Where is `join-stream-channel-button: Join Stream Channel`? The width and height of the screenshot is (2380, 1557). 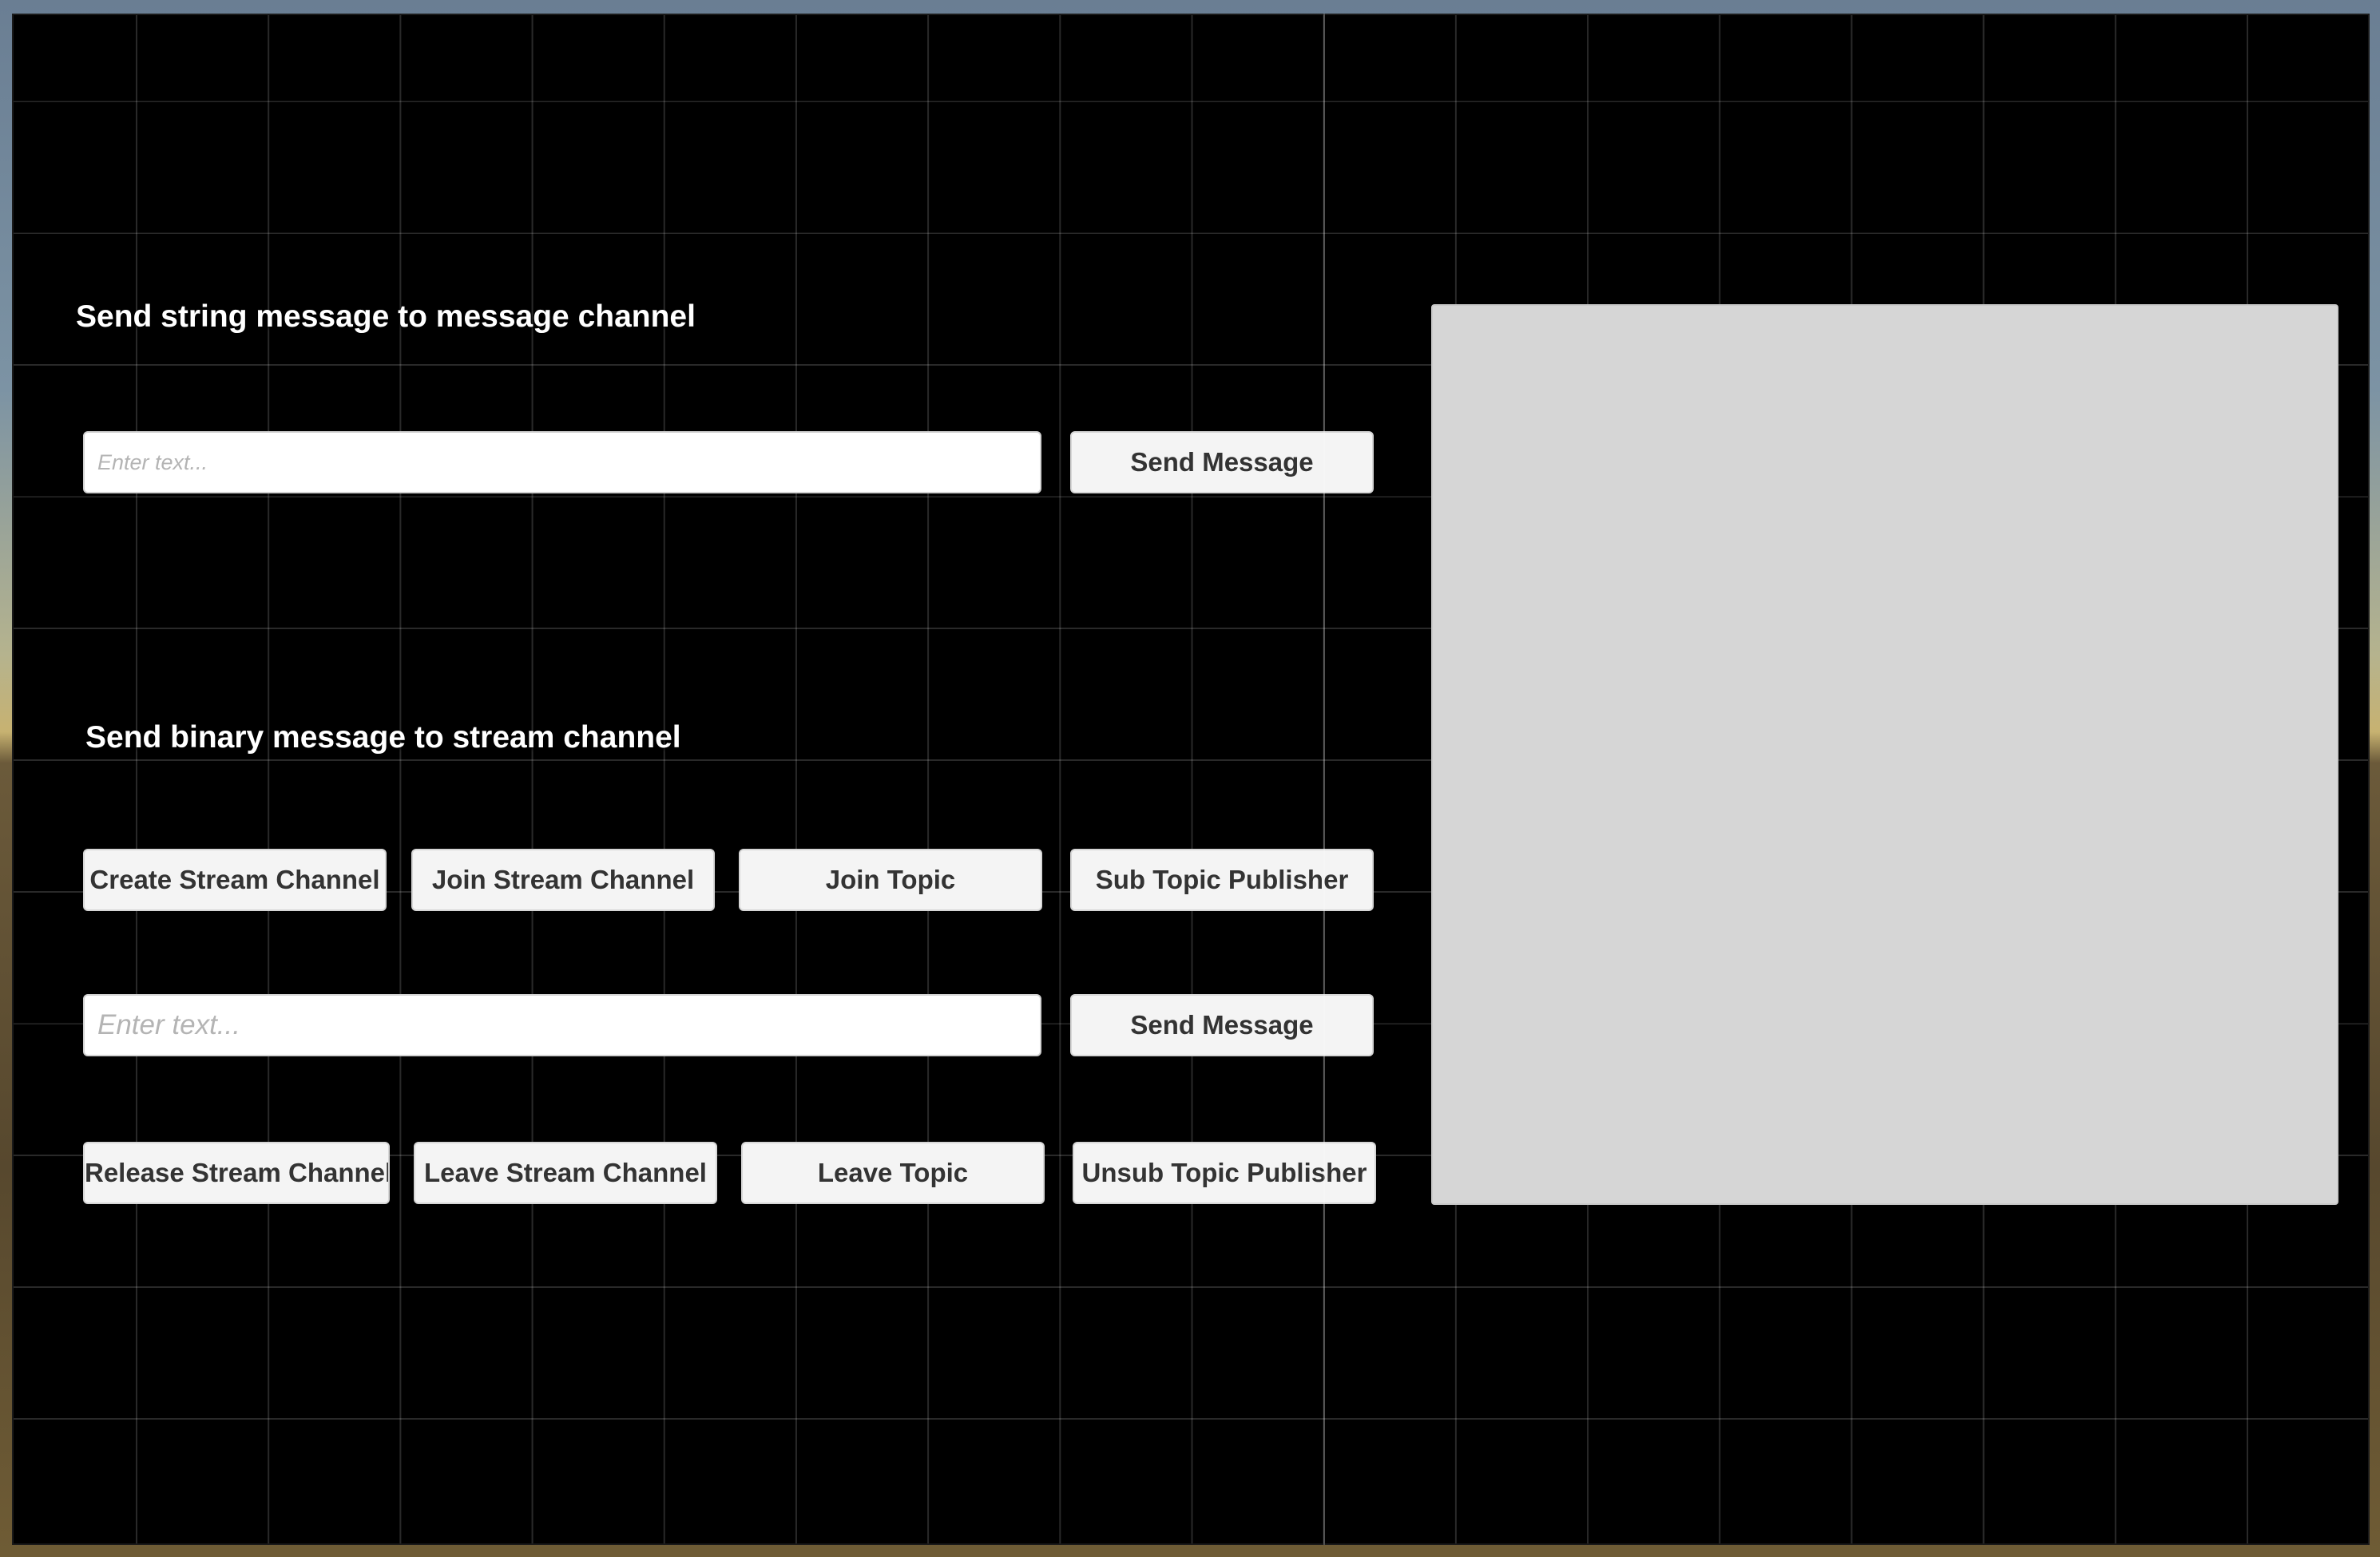 join-stream-channel-button: Join Stream Channel is located at coordinates (563, 880).